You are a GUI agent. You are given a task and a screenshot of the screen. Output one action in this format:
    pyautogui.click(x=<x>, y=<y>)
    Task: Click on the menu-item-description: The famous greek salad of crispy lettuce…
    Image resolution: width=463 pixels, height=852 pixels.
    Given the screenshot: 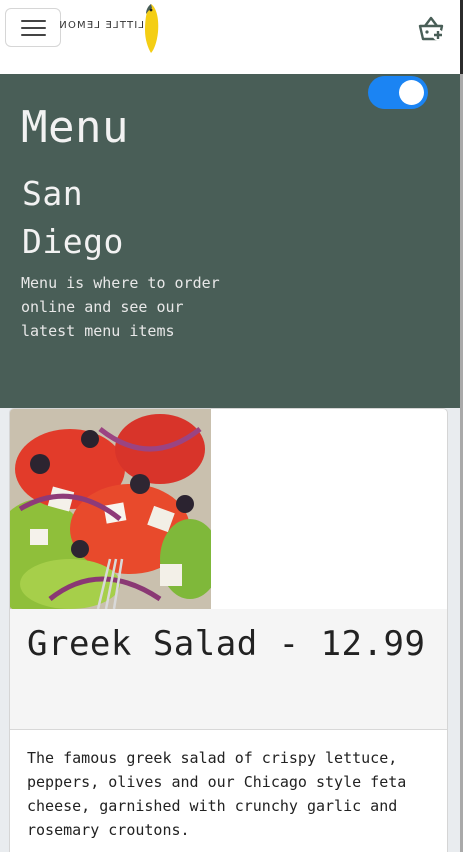 What is the action you would take?
    pyautogui.click(x=217, y=794)
    